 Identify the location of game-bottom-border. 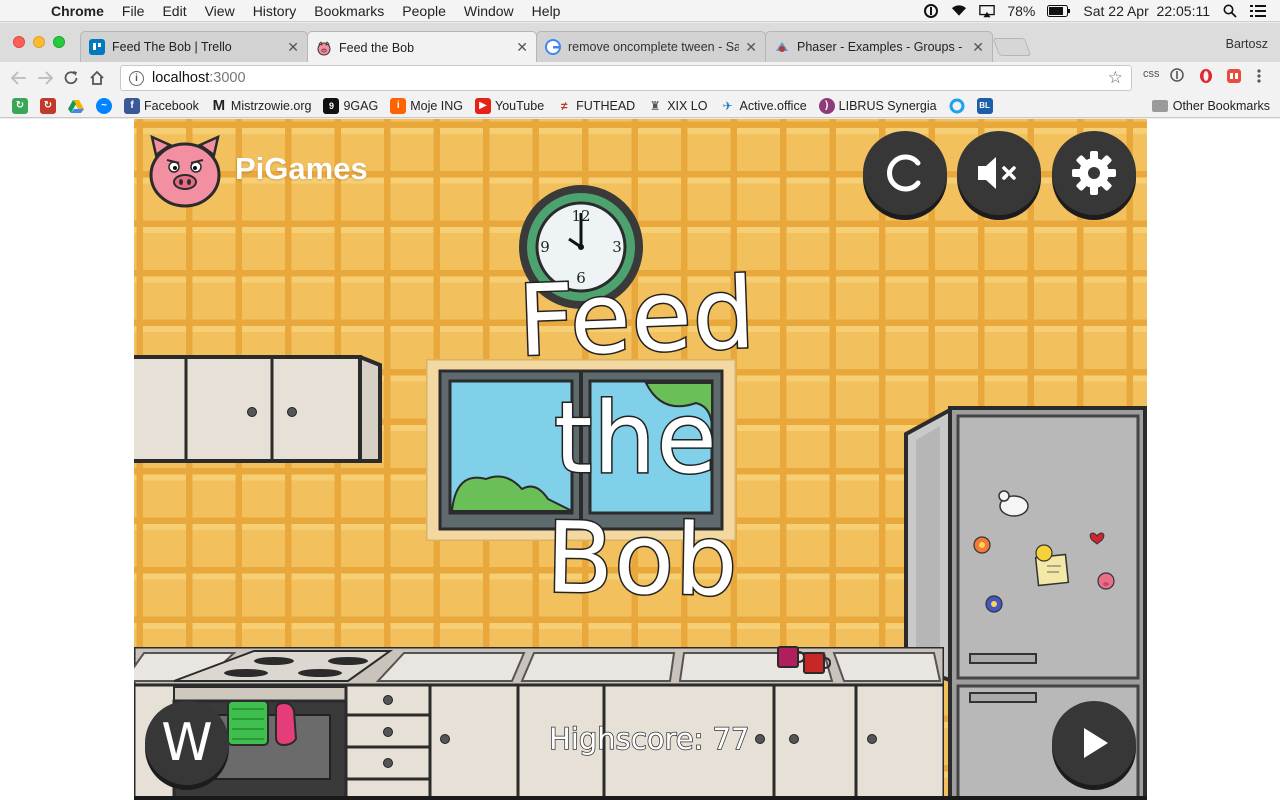
(640, 798).